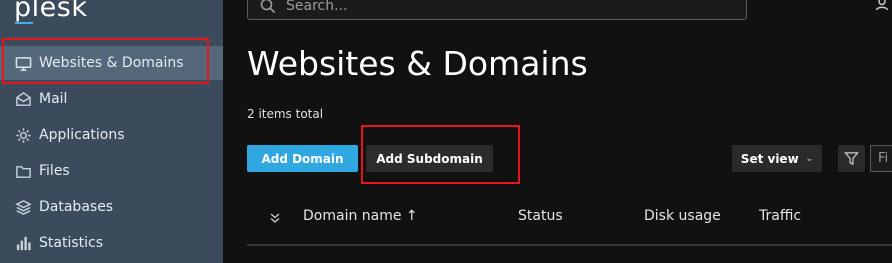  I want to click on page-title: Websites & Domains, so click(417, 63).